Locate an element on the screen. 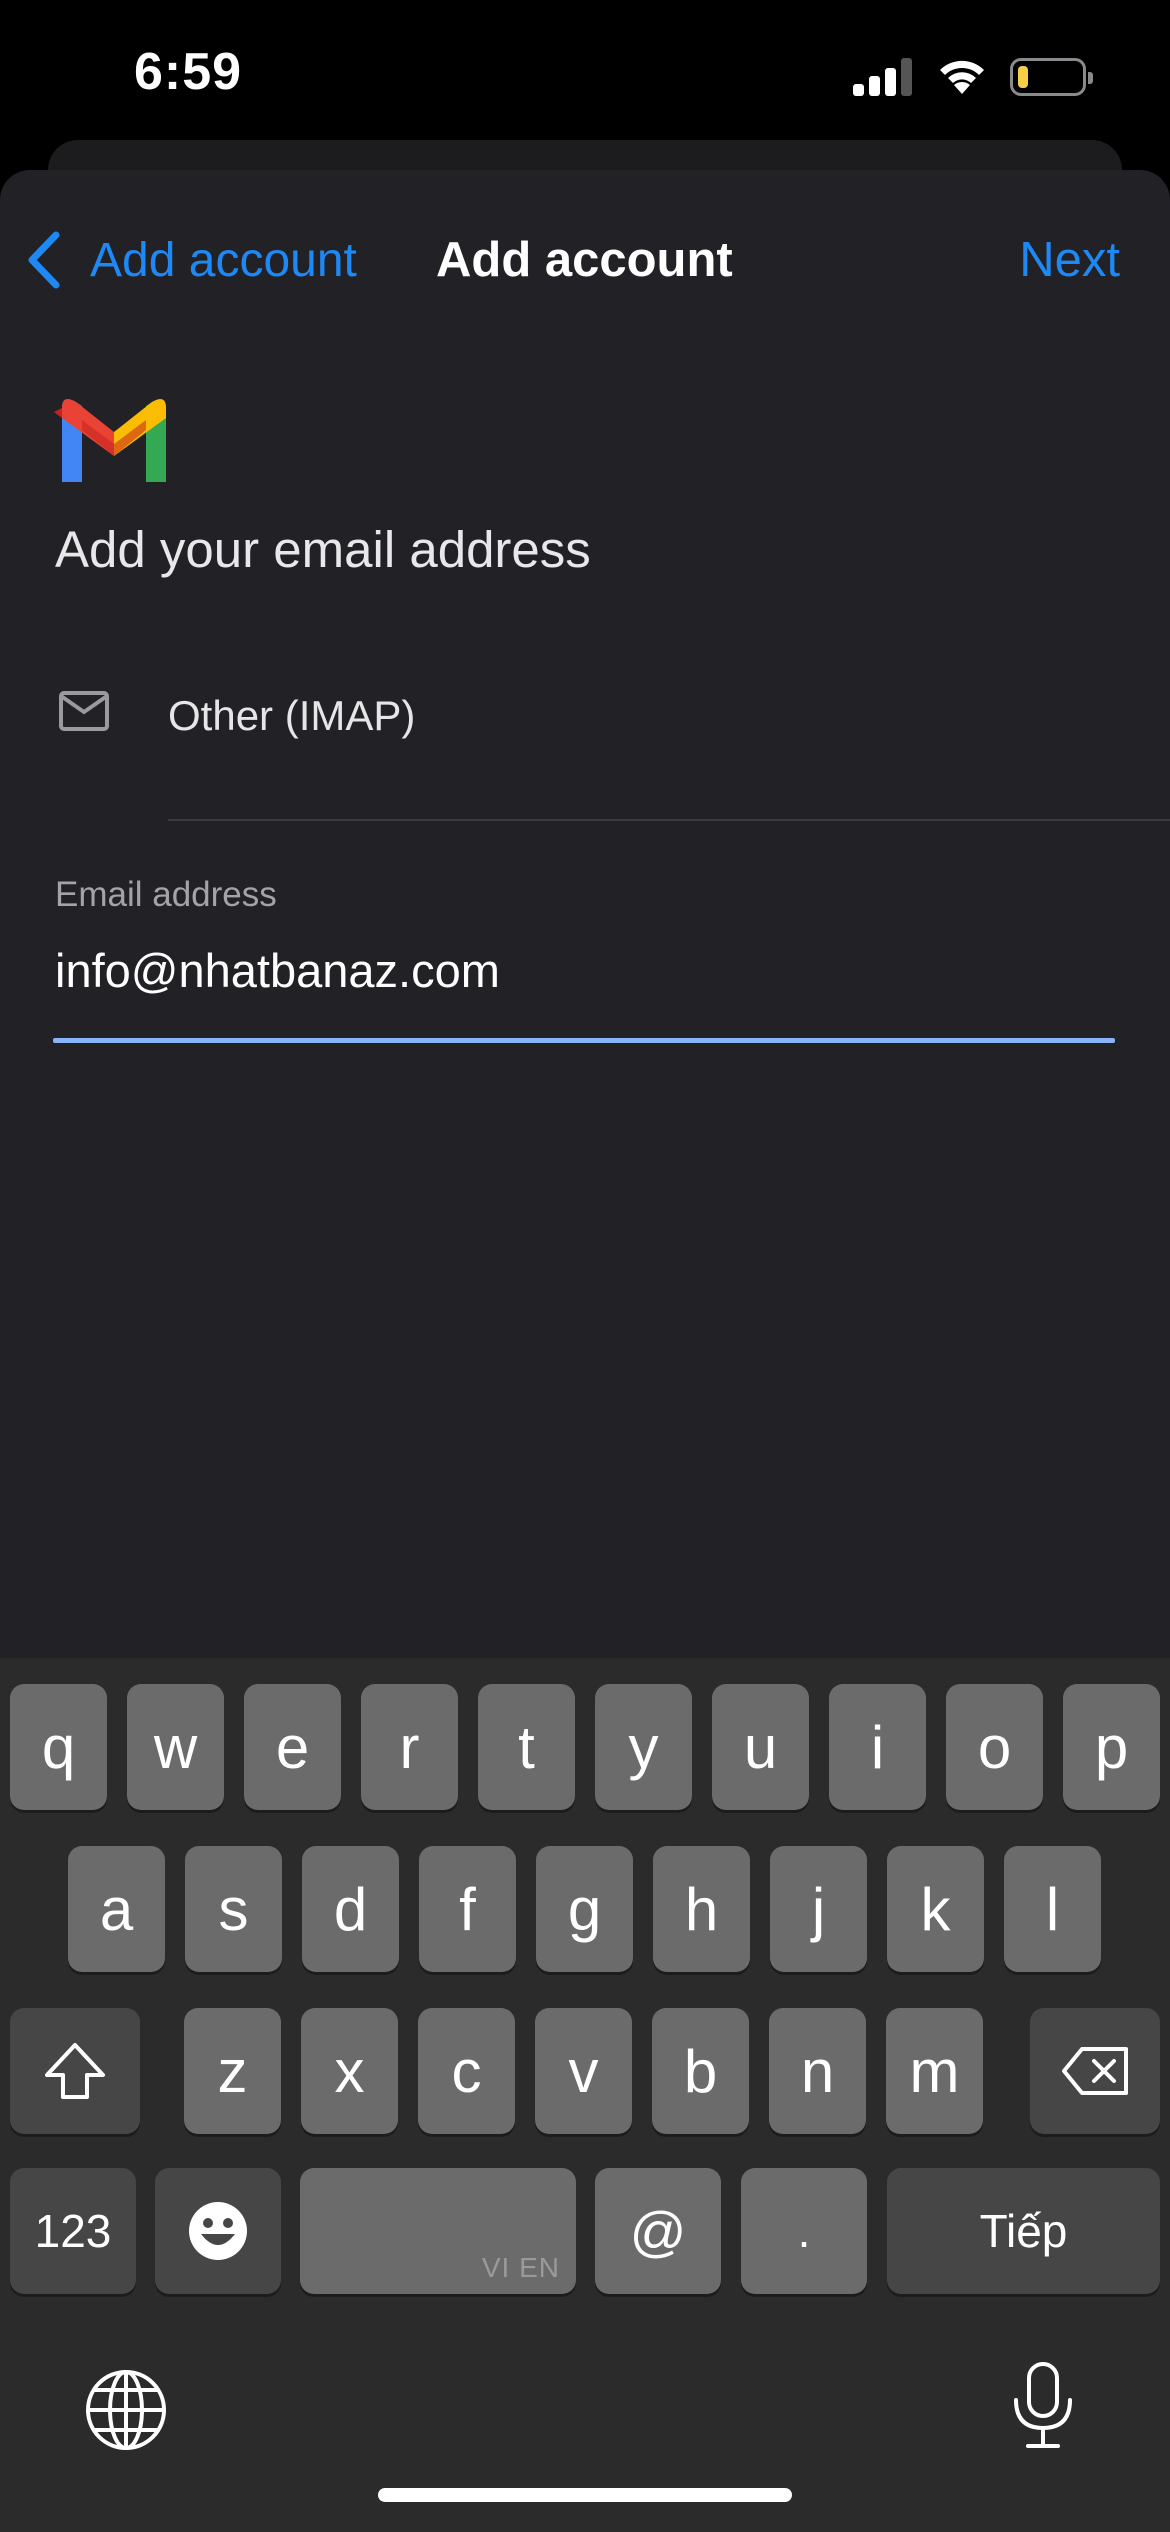 Image resolution: width=1170 pixels, height=2532 pixels. key-p: p is located at coordinates (1111, 1747).